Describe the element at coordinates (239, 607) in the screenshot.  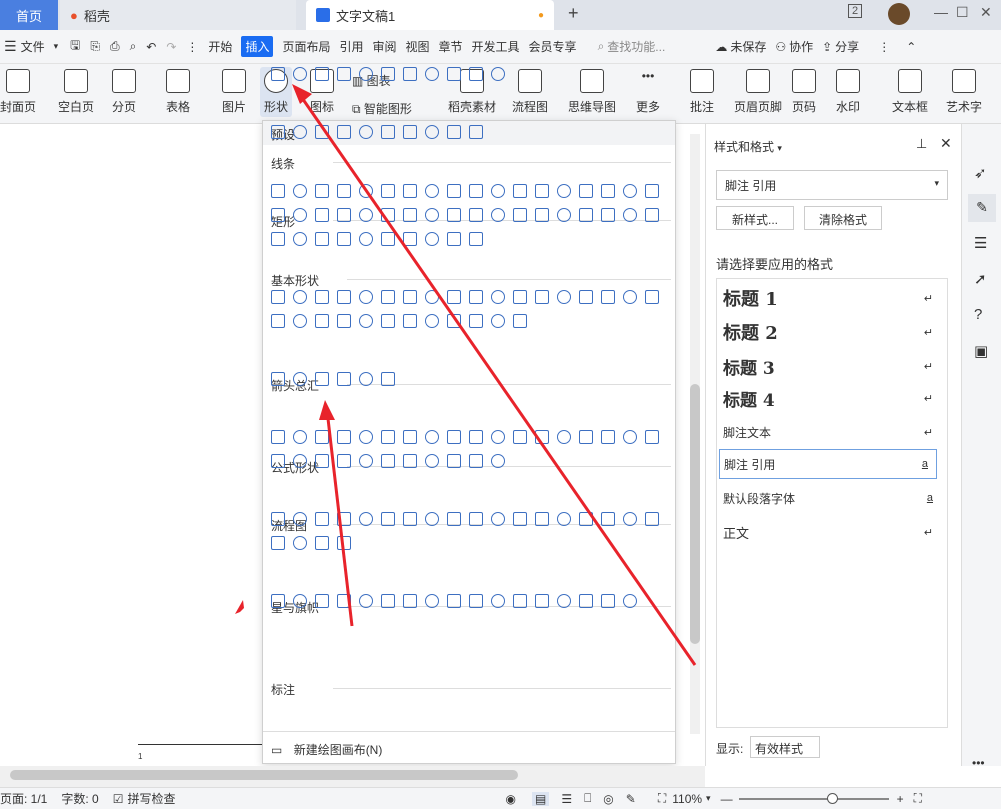
I see `annotation-small-arrow` at that location.